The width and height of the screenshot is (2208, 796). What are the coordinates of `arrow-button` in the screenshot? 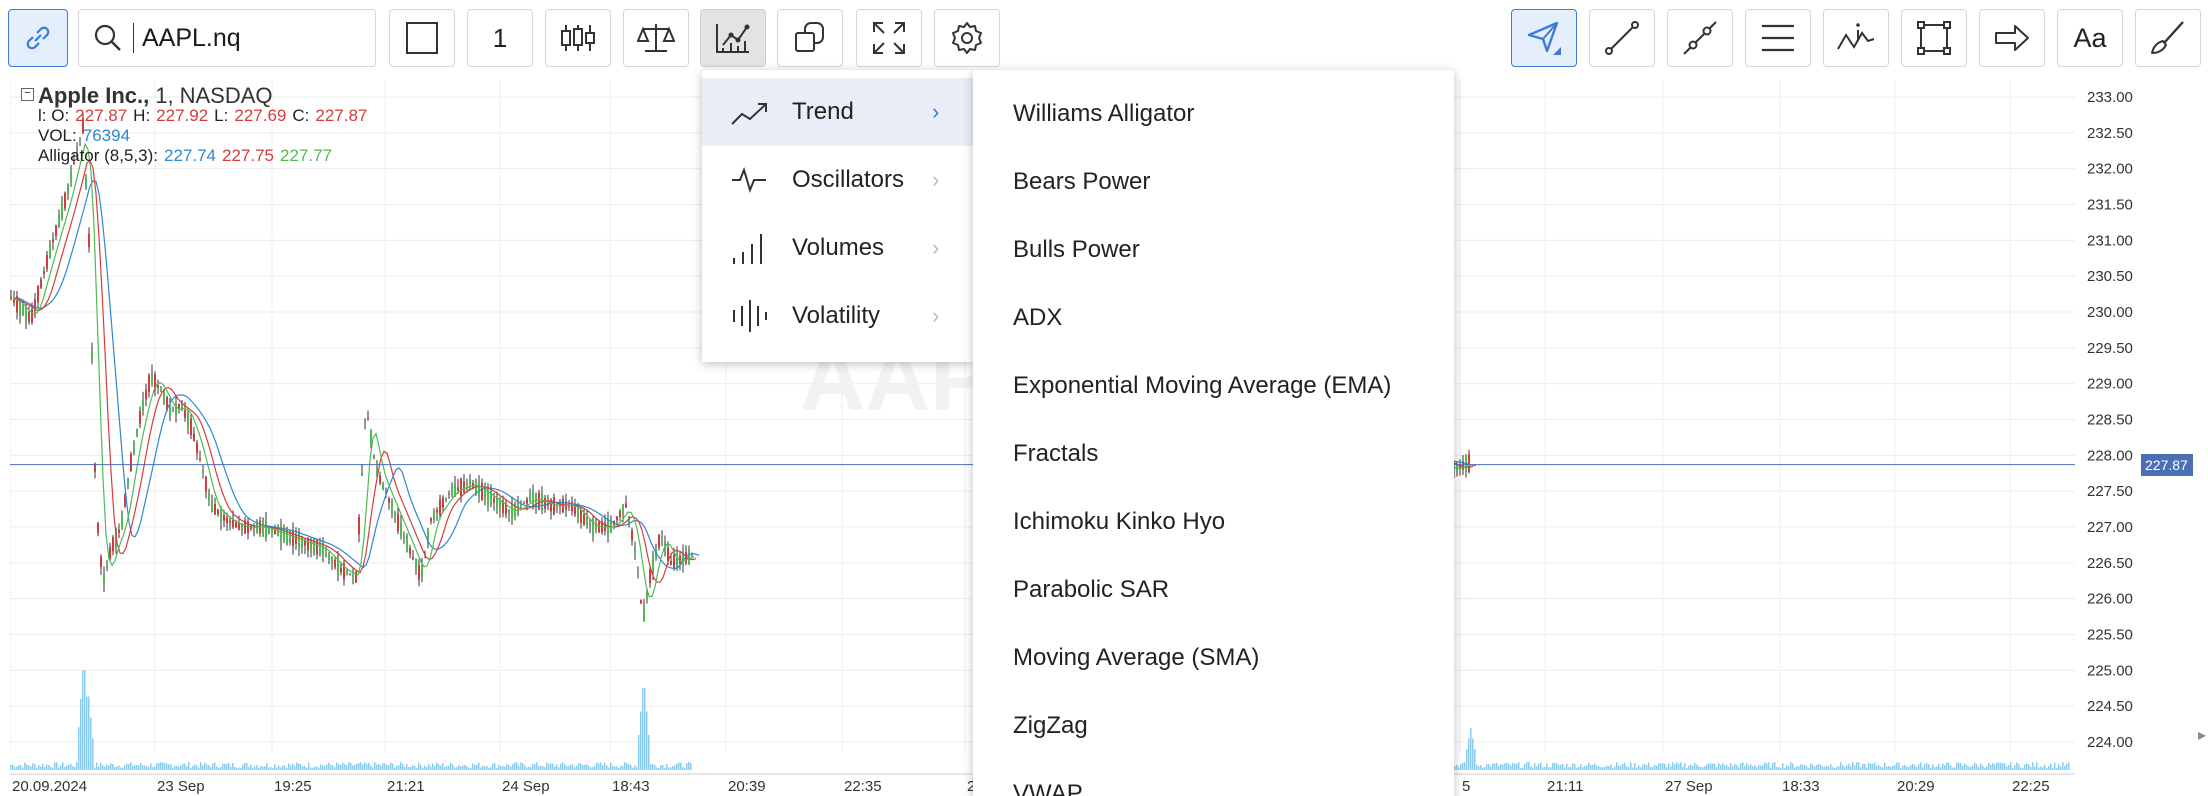 It's located at (2012, 38).